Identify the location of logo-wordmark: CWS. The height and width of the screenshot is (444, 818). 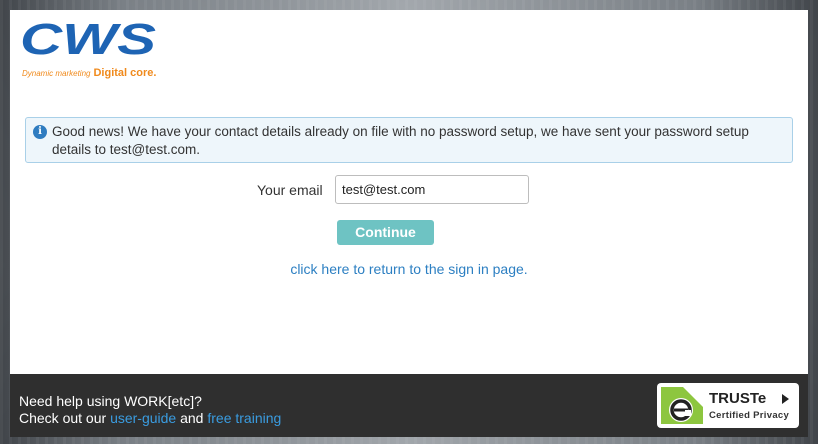
(88, 40).